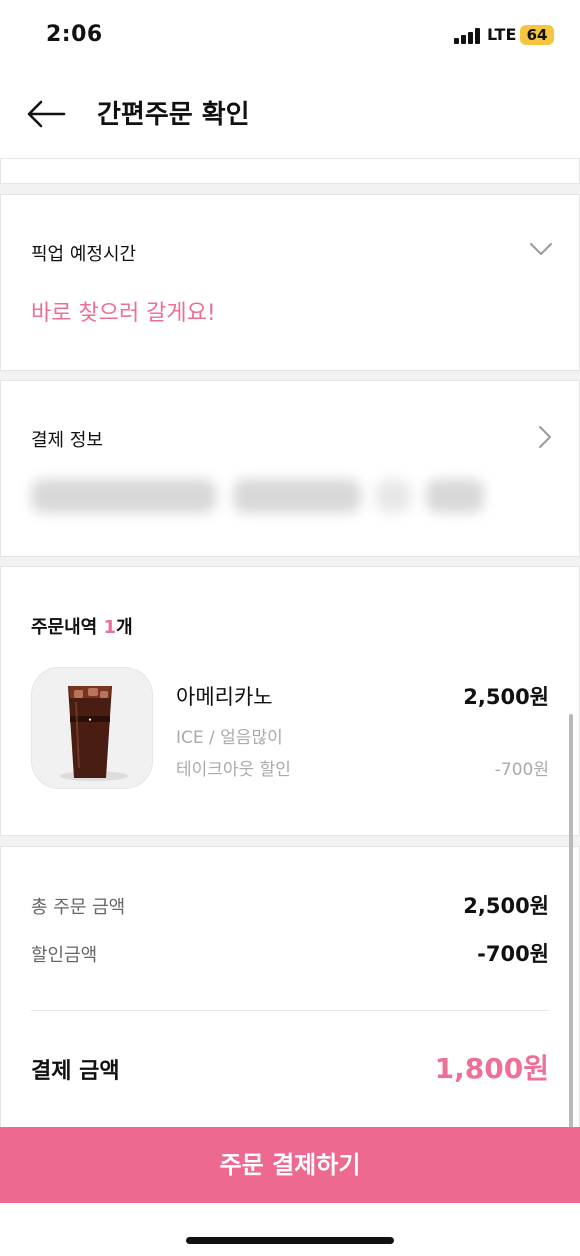 The image size is (580, 1256). I want to click on total-order-label: 총 주문 금액, so click(78, 907).